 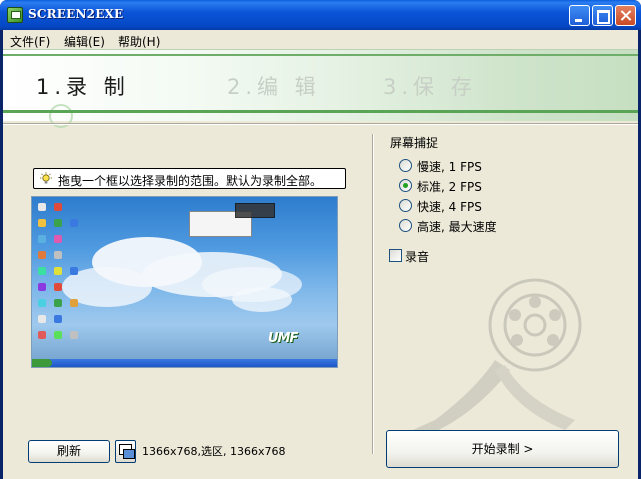 What do you see at coordinates (373, 294) in the screenshot?
I see `vertical-divider` at bounding box center [373, 294].